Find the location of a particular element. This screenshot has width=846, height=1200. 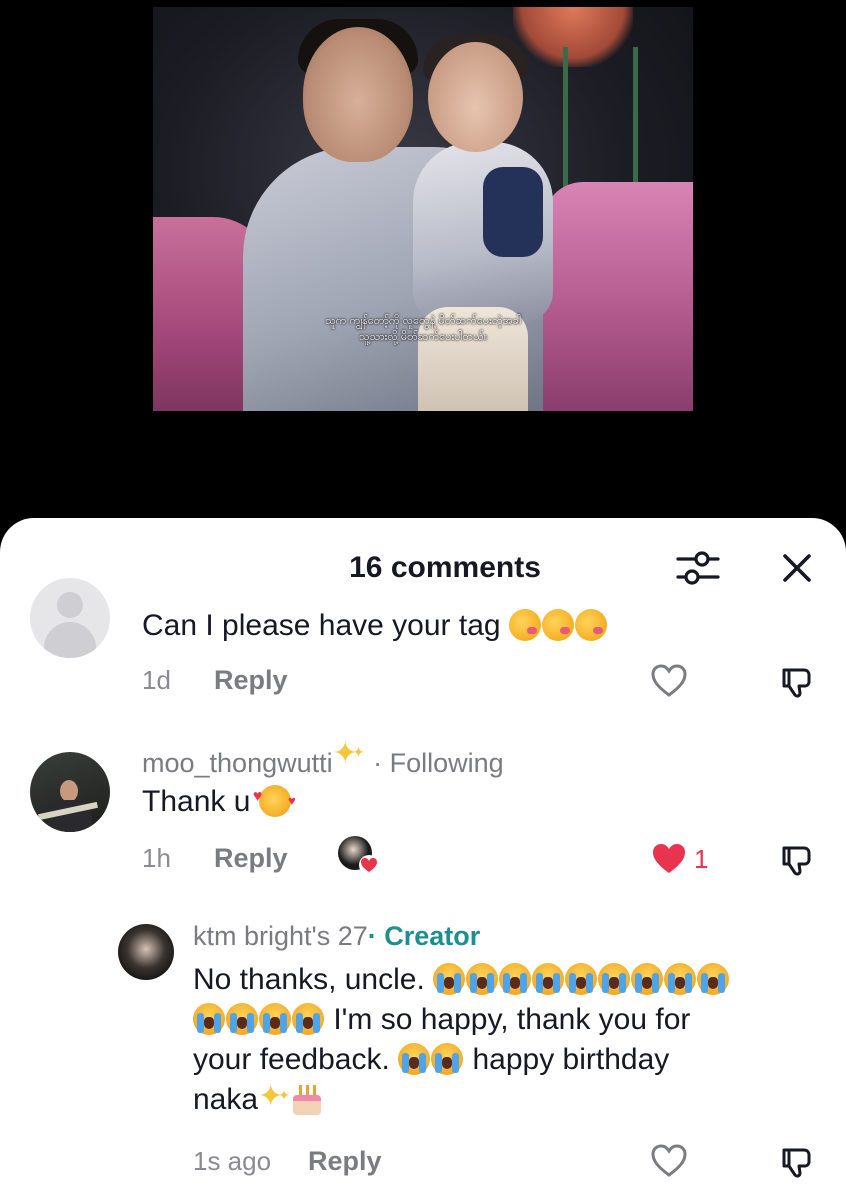

username-text: moo_thongwutti is located at coordinates (237, 763).